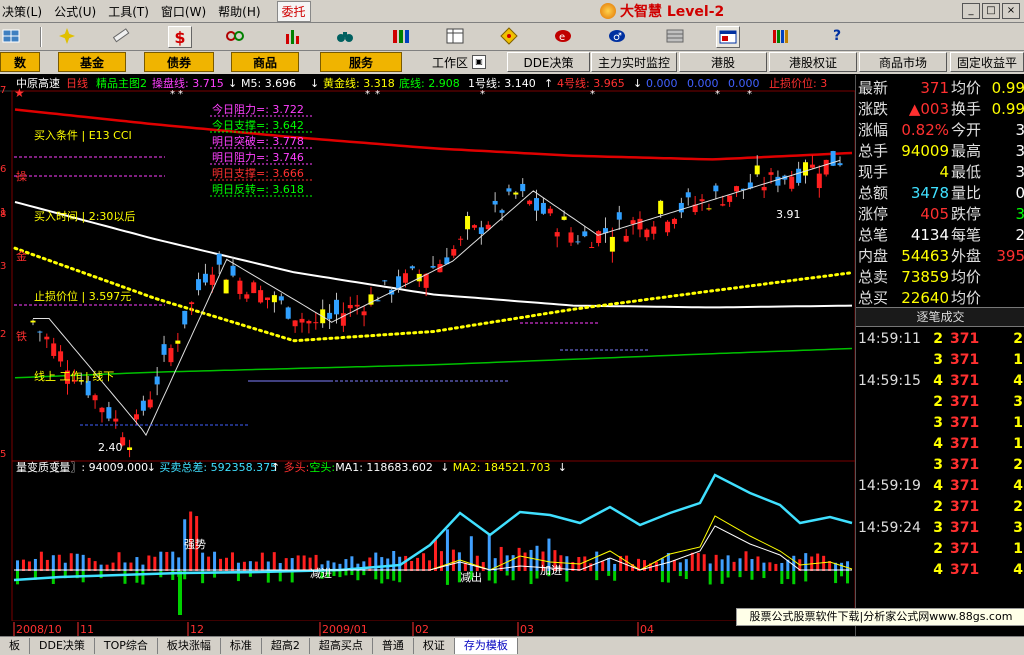  What do you see at coordinates (20, 62) in the screenshot?
I see `btn-data: 数` at bounding box center [20, 62].